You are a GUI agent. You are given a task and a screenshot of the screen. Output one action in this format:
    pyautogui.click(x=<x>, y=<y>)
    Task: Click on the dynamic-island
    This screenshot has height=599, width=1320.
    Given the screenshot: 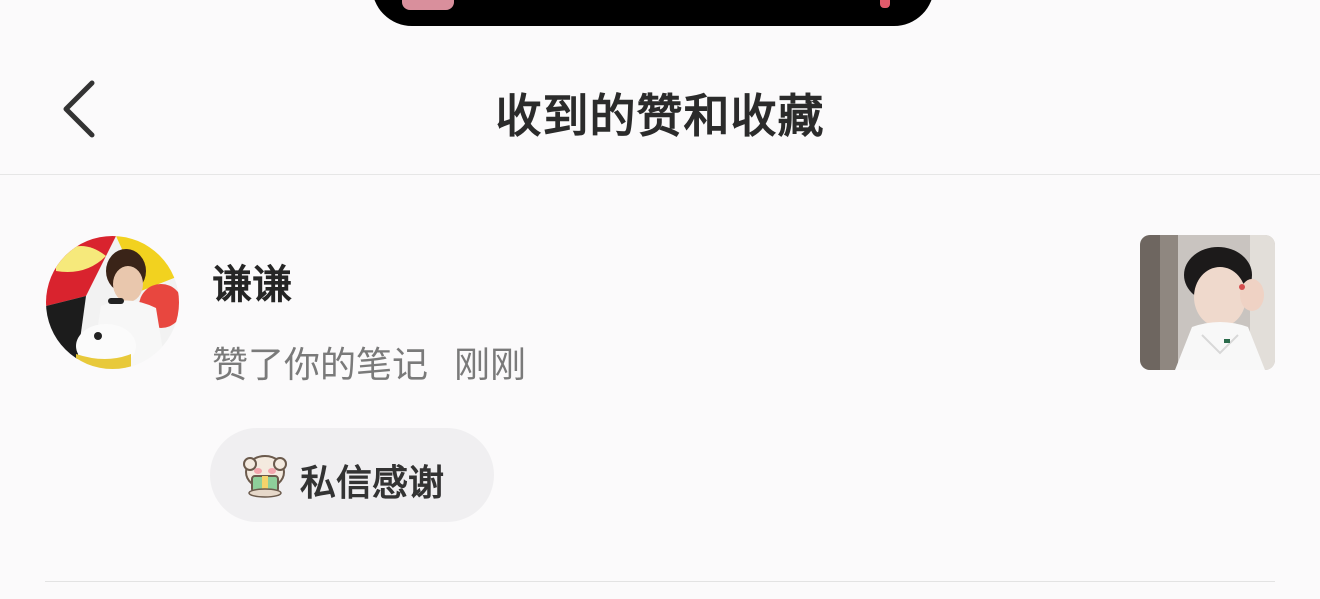 What is the action you would take?
    pyautogui.click(x=653, y=13)
    